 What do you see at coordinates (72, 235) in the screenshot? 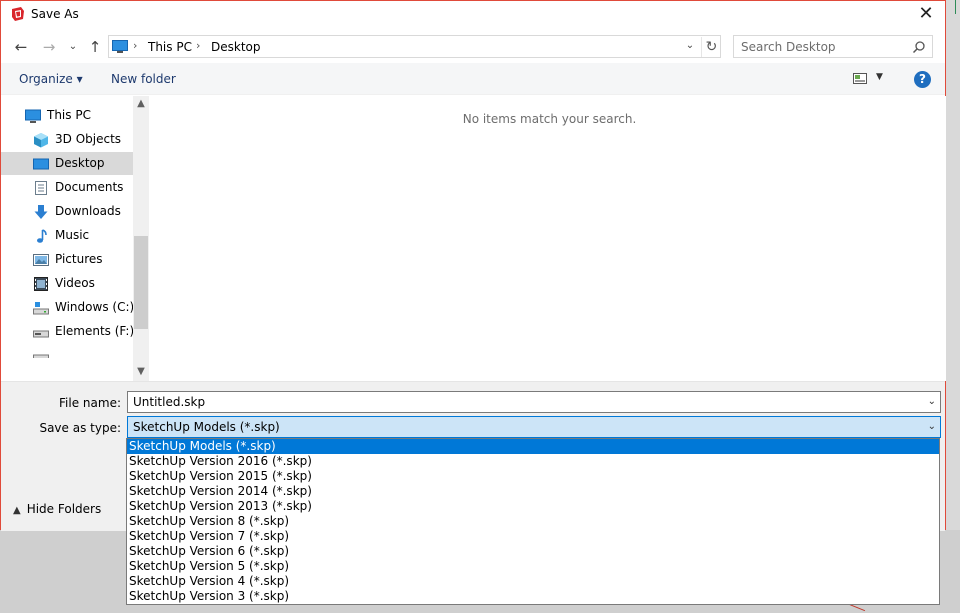
I see `sidebar-item-label: Music` at bounding box center [72, 235].